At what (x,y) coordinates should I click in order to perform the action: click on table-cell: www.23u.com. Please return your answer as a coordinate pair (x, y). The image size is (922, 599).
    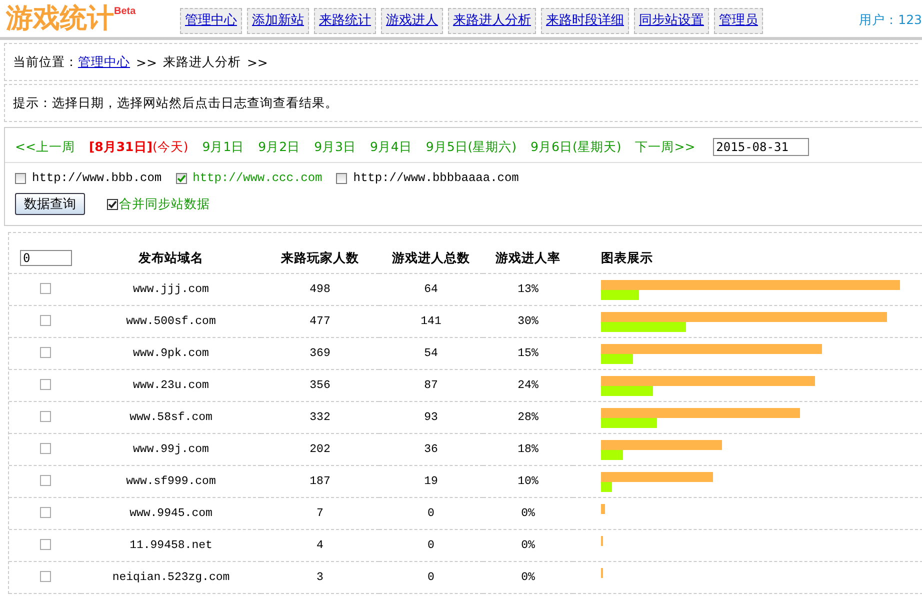
    Looking at the image, I should click on (171, 385).